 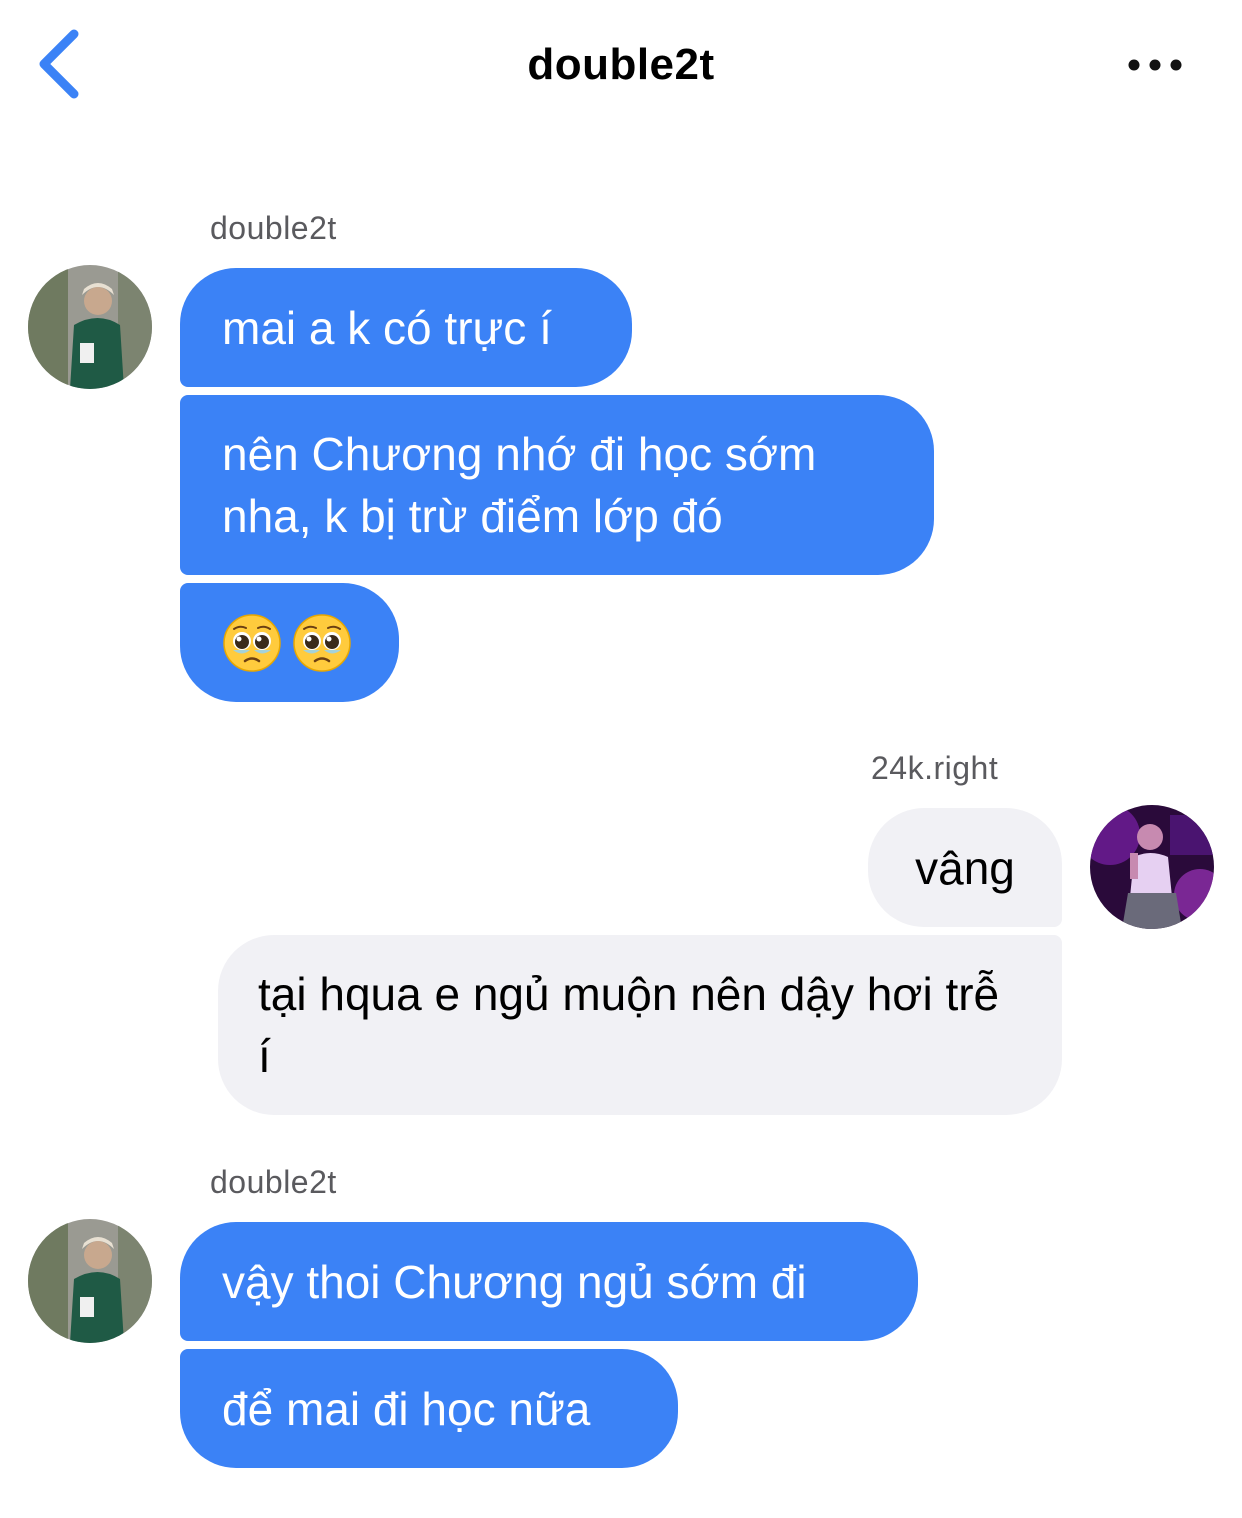 I want to click on message-bubble-incoming: để mai đi học nữa, so click(x=429, y=1408).